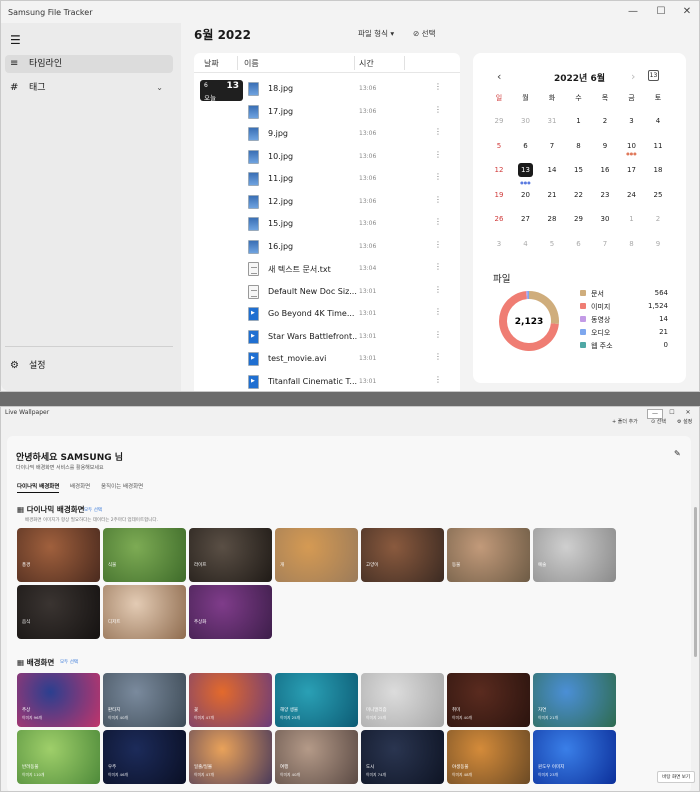 The height and width of the screenshot is (792, 700). Describe the element at coordinates (144, 700) in the screenshot. I see `wallpaper-thumbnail: 판타지 이미지 40개` at that location.